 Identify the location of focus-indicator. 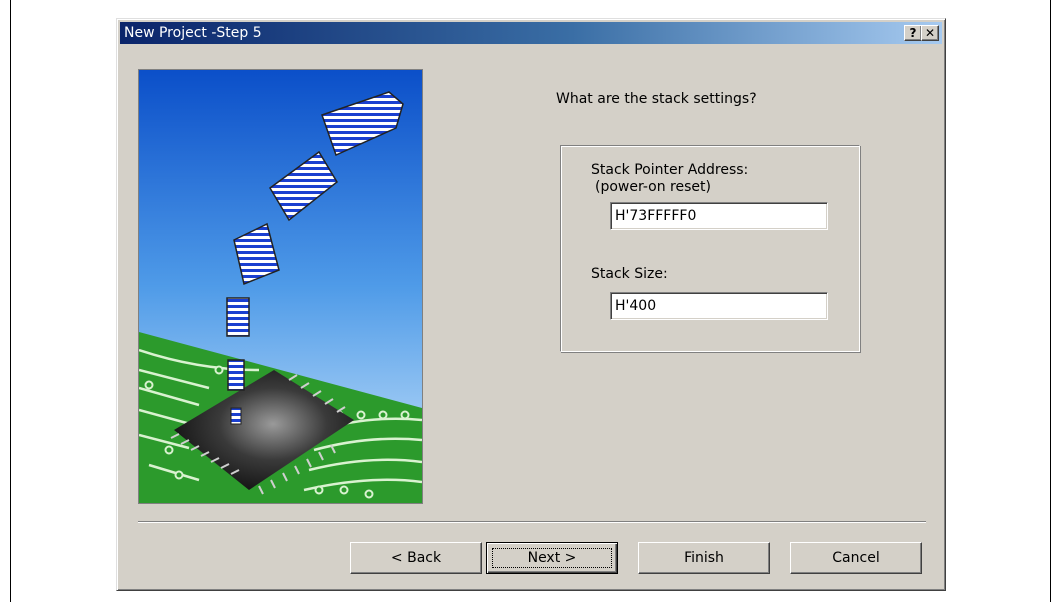
(552, 558).